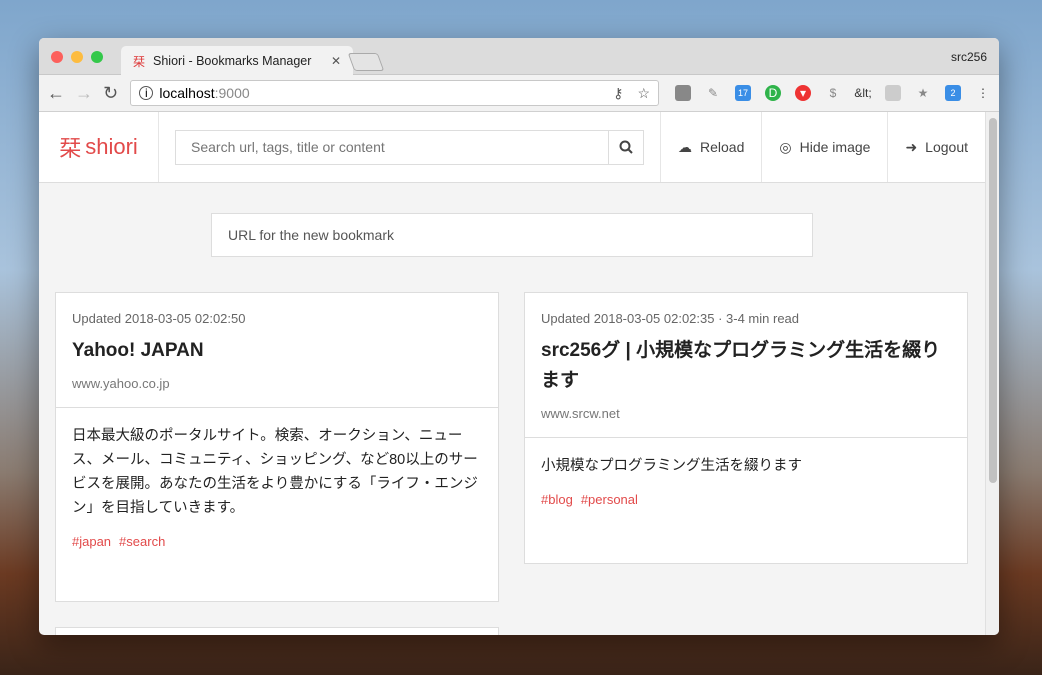 This screenshot has height=675, width=1042. Describe the element at coordinates (746, 366) in the screenshot. I see `bookmark-title: src256グ | 小規模なプログラミング生活を綴ります` at that location.